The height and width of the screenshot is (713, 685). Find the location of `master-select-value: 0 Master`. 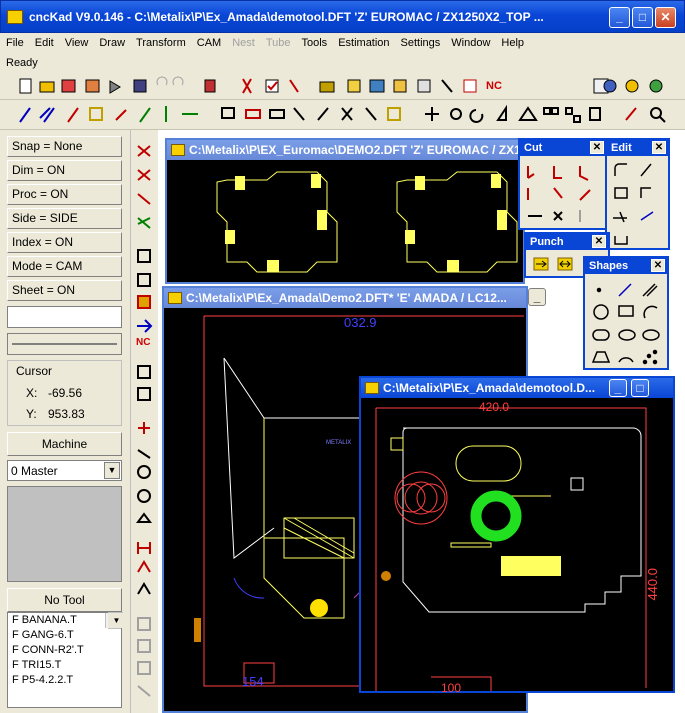

master-select-value: 0 Master is located at coordinates (34, 471).